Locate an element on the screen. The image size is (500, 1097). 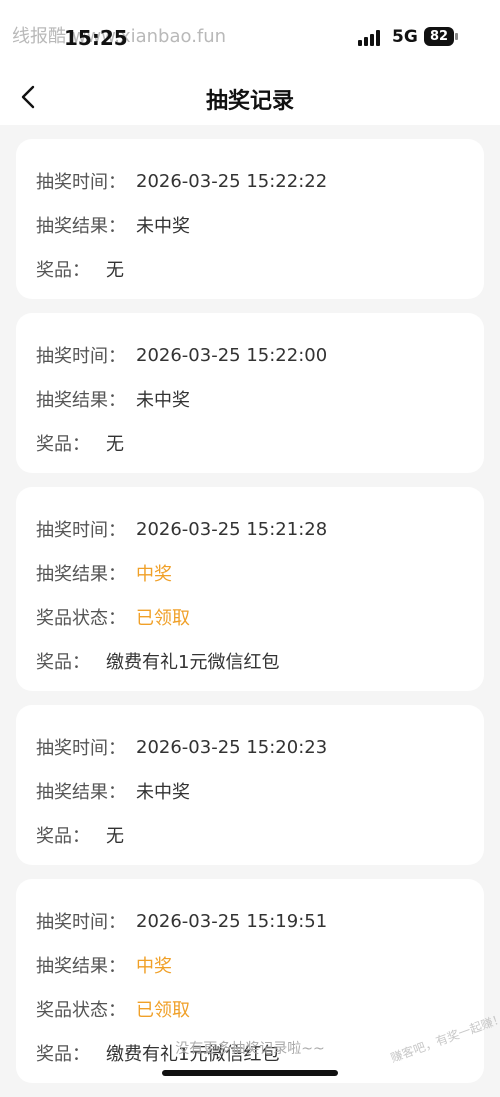
no-more-records-note: 没有更多抽奖记录啦~~ is located at coordinates (250, 1049).